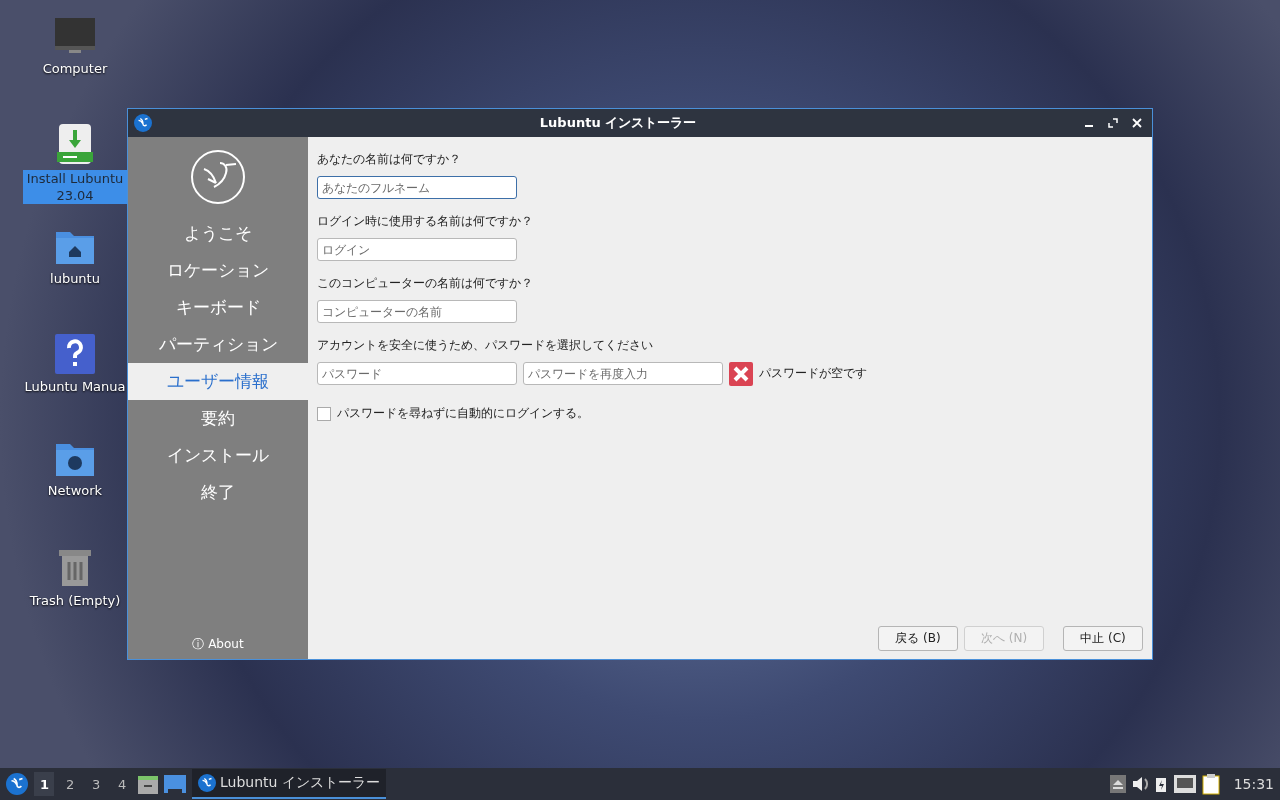 The image size is (1280, 800). Describe the element at coordinates (44, 784) in the screenshot. I see `workspace-button: 1` at that location.